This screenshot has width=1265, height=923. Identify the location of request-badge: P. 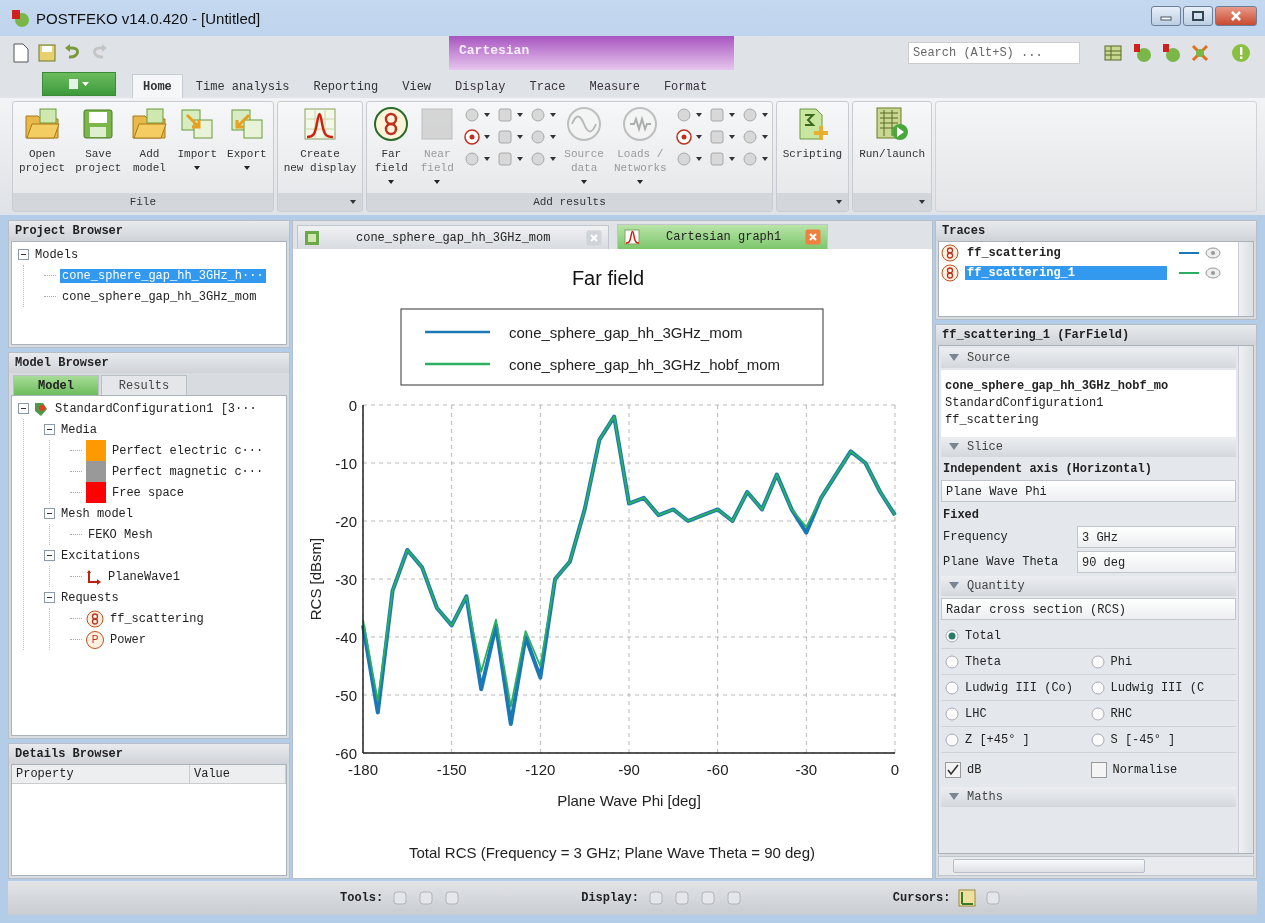
(95, 639).